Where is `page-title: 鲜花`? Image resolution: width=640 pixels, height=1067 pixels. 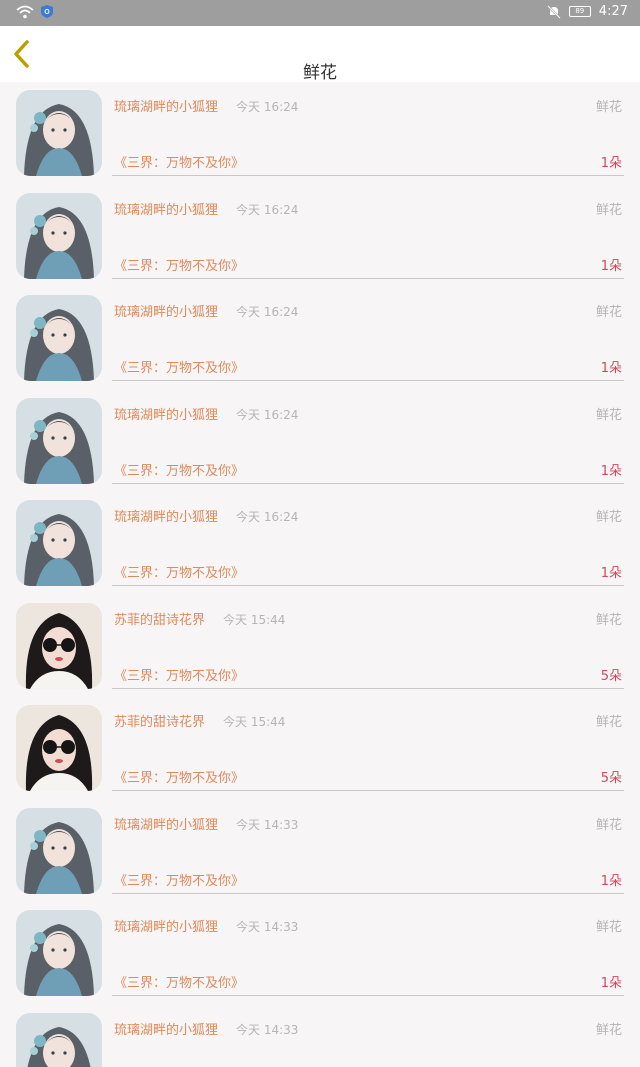
page-title: 鲜花 is located at coordinates (320, 73).